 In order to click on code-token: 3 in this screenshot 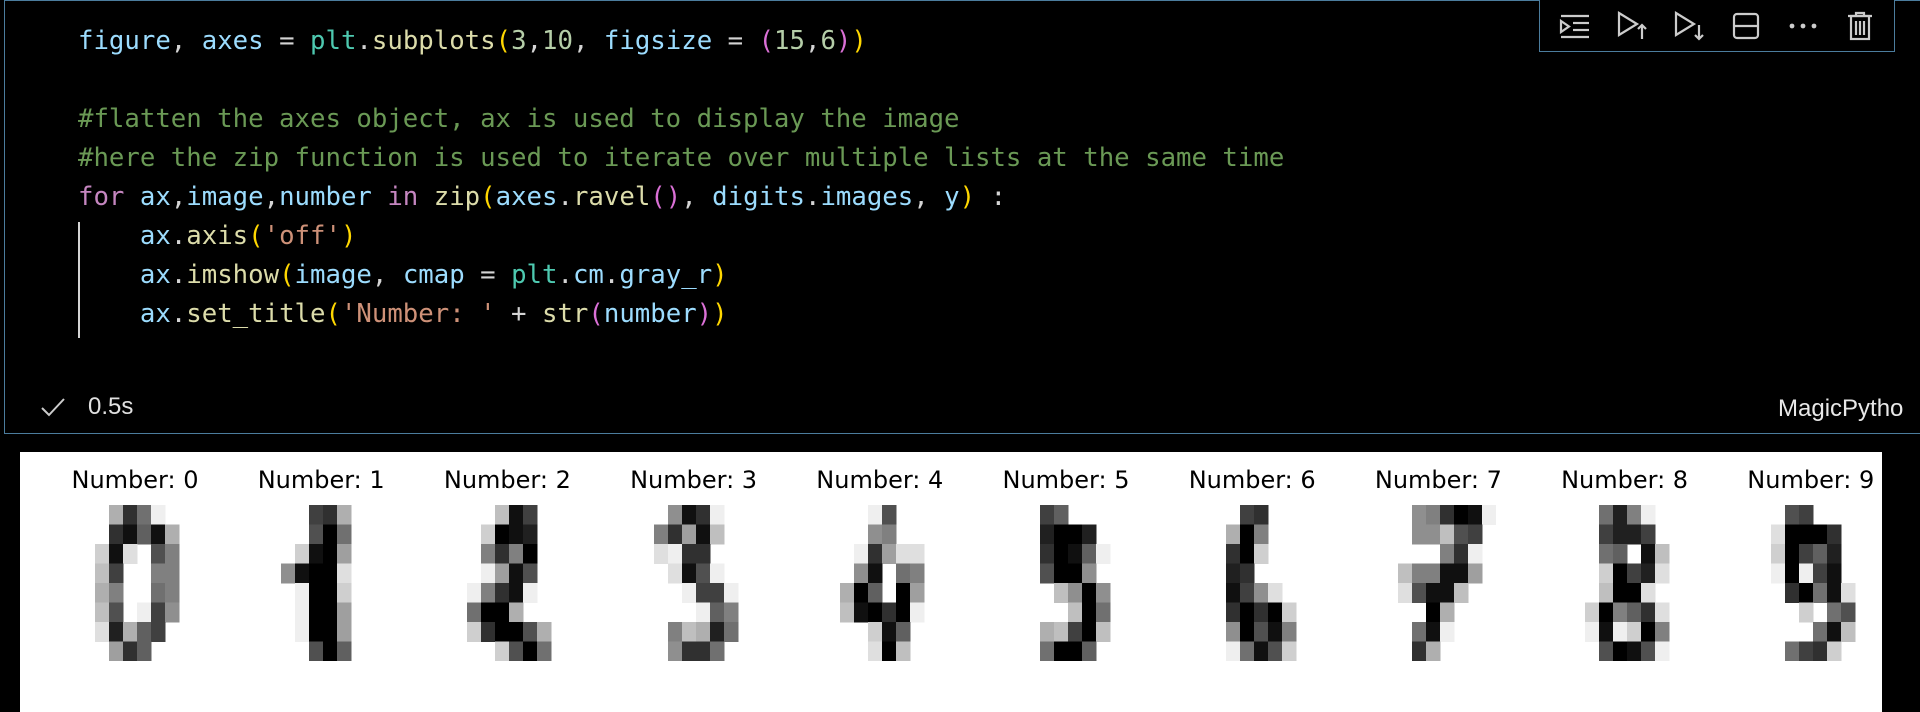, I will do `click(519, 41)`.